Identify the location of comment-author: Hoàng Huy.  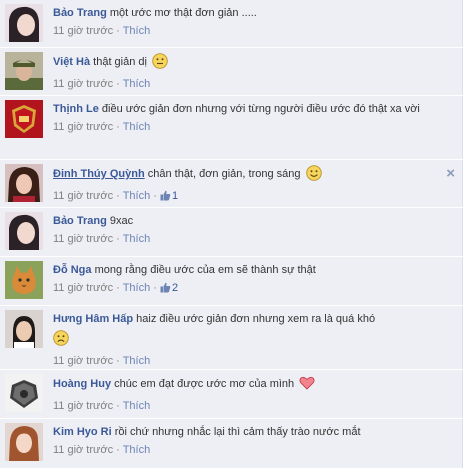
(82, 384).